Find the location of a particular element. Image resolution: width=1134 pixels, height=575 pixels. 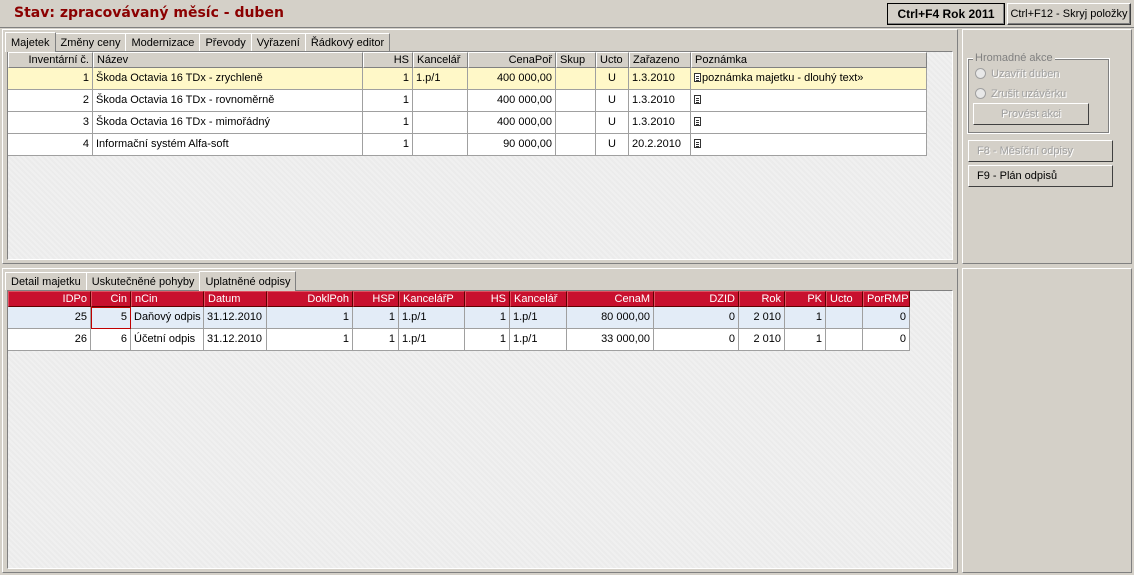

col-rok: Rok is located at coordinates (762, 299).